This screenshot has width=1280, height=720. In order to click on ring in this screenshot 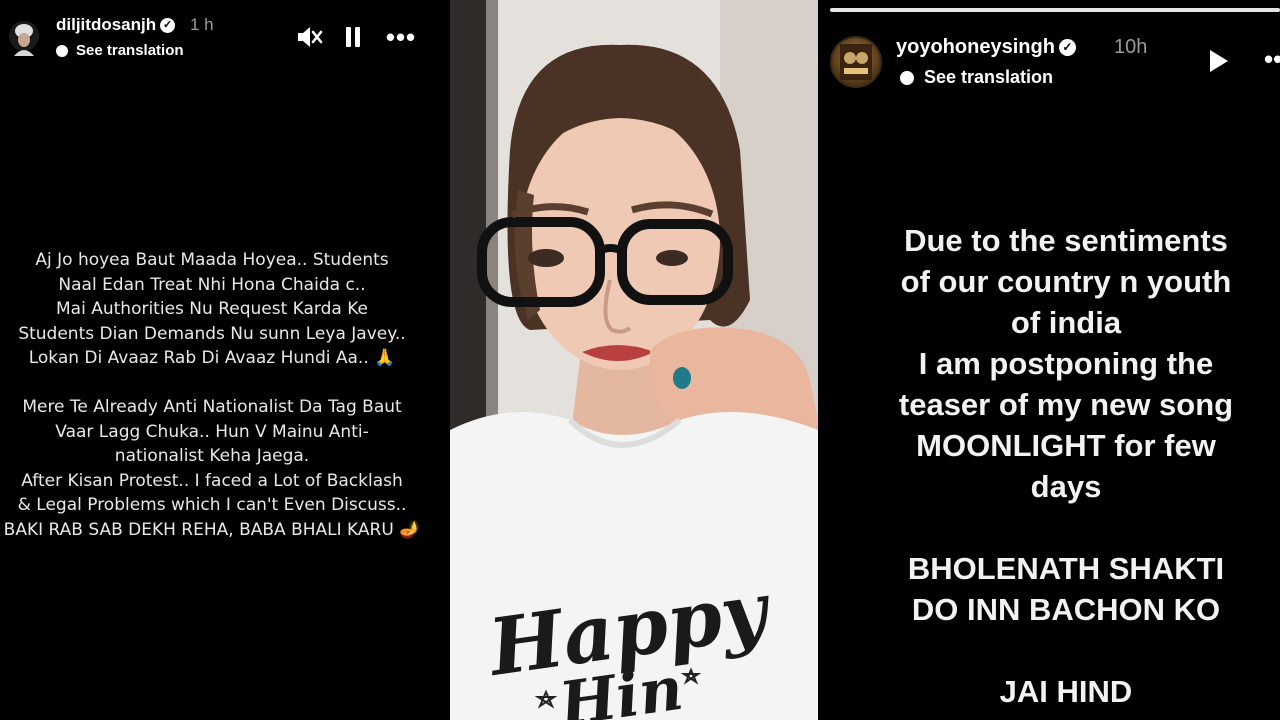, I will do `click(682, 378)`.